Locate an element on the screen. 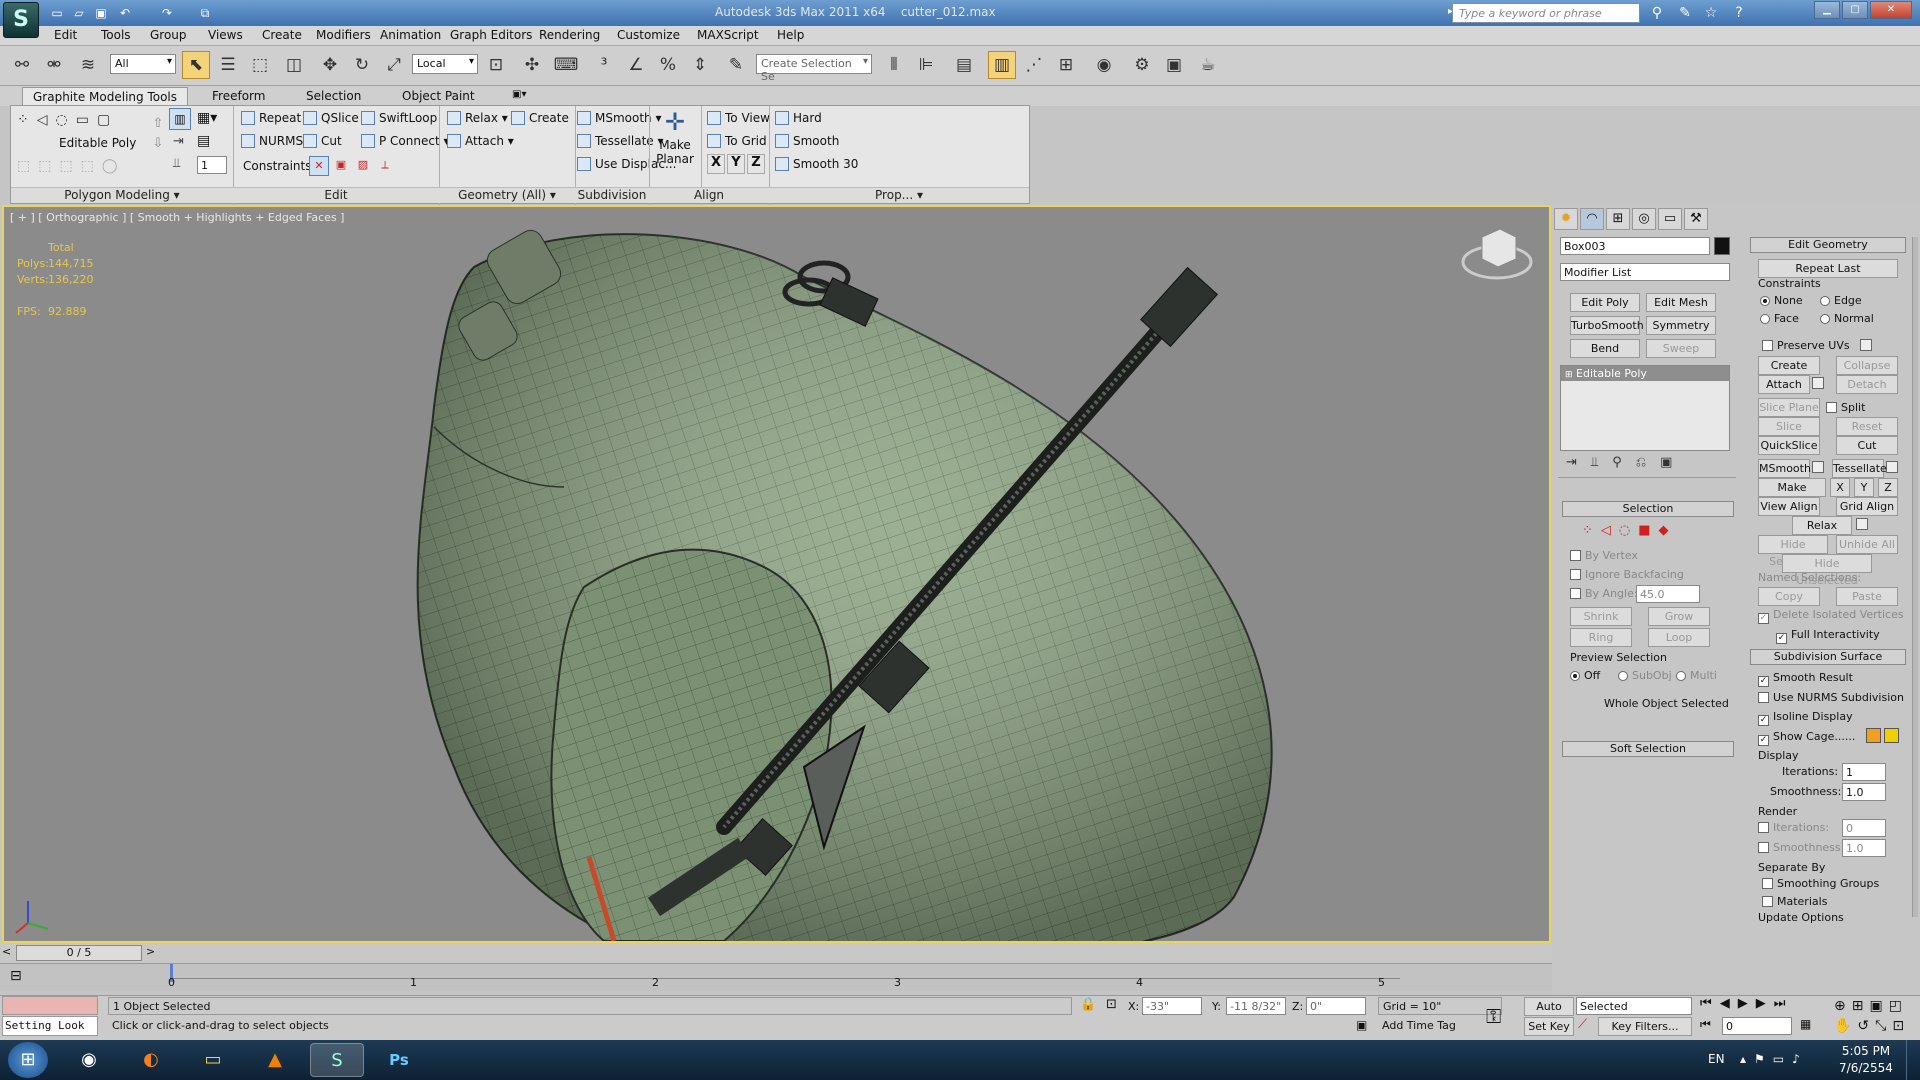  edit-poly-button: Edit Poly is located at coordinates (1605, 302).